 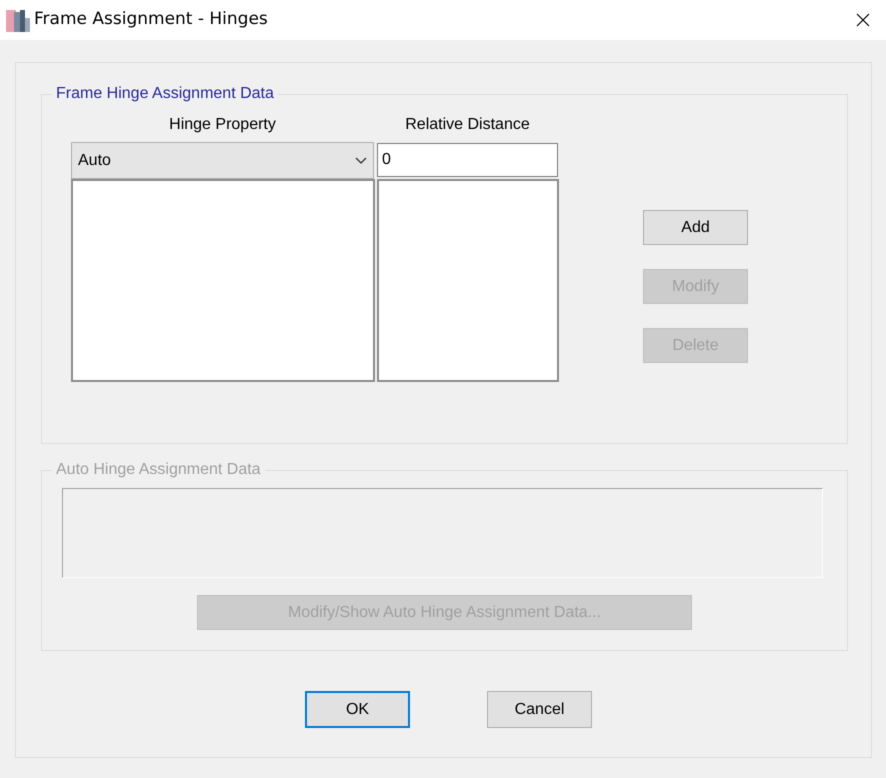 What do you see at coordinates (223, 280) in the screenshot?
I see `hinge-property-list` at bounding box center [223, 280].